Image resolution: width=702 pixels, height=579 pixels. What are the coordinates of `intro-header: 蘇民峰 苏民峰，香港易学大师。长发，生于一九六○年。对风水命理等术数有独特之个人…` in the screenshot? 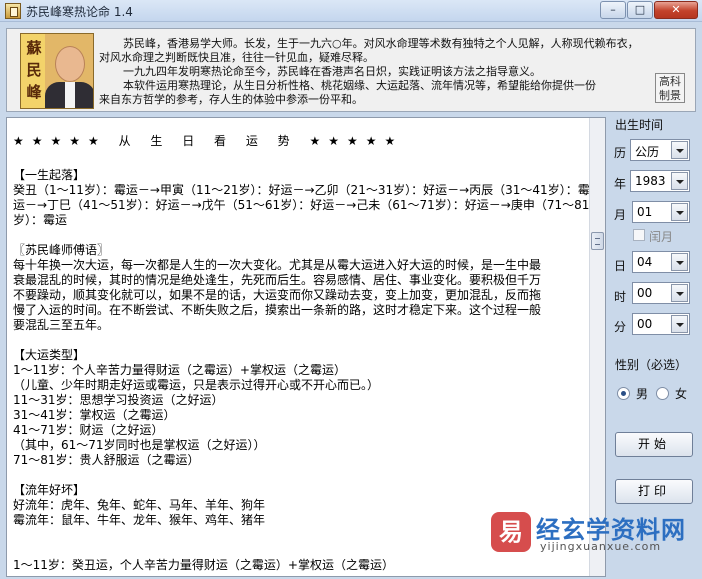 It's located at (351, 70).